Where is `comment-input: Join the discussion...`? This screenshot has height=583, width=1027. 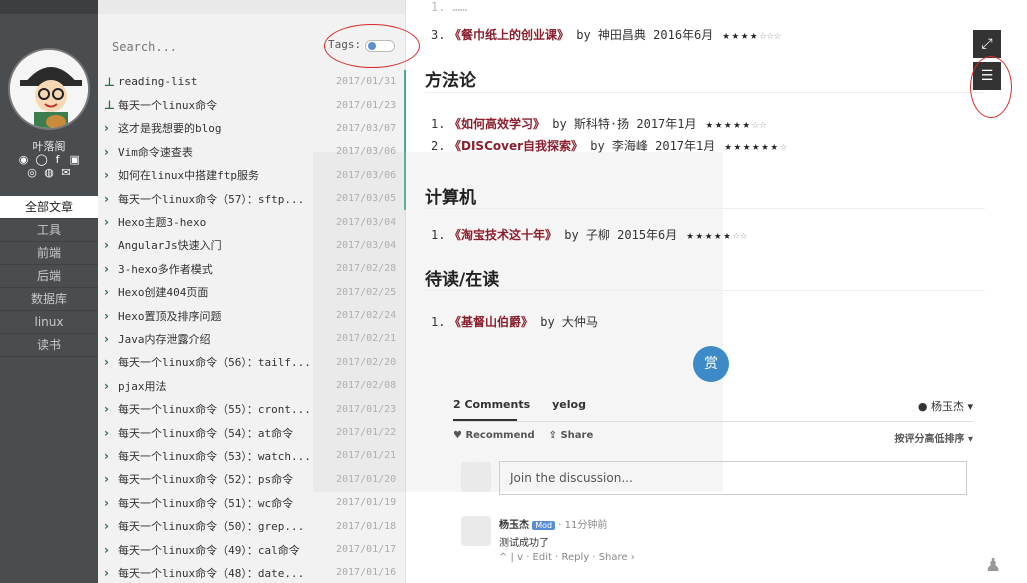
comment-input: Join the discussion... is located at coordinates (733, 478).